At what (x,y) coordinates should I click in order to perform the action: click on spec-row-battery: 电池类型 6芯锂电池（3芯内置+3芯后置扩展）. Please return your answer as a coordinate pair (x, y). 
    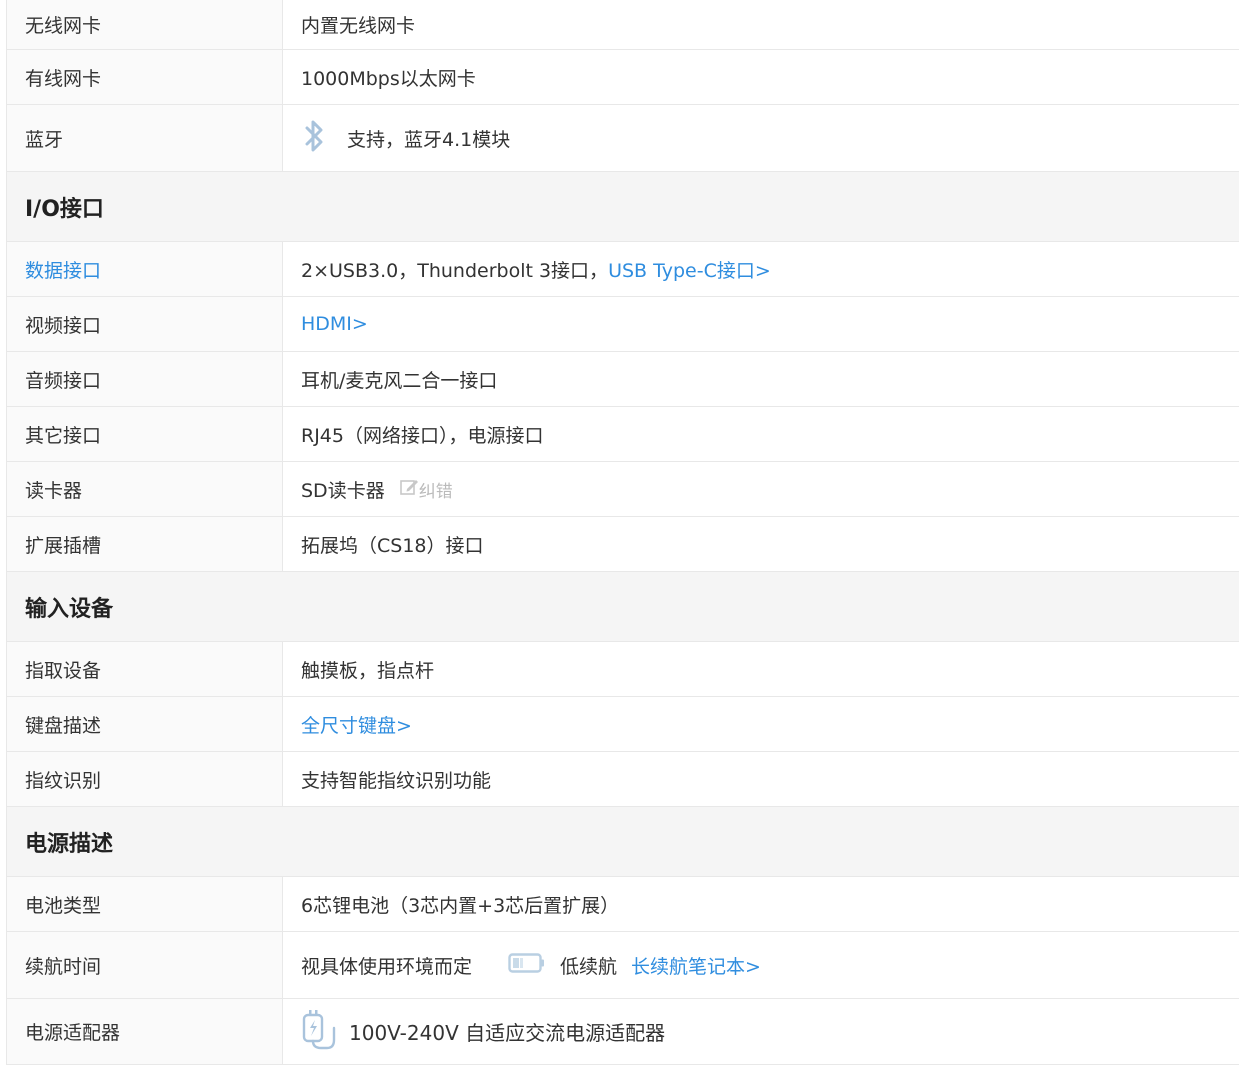
    Looking at the image, I should click on (623, 904).